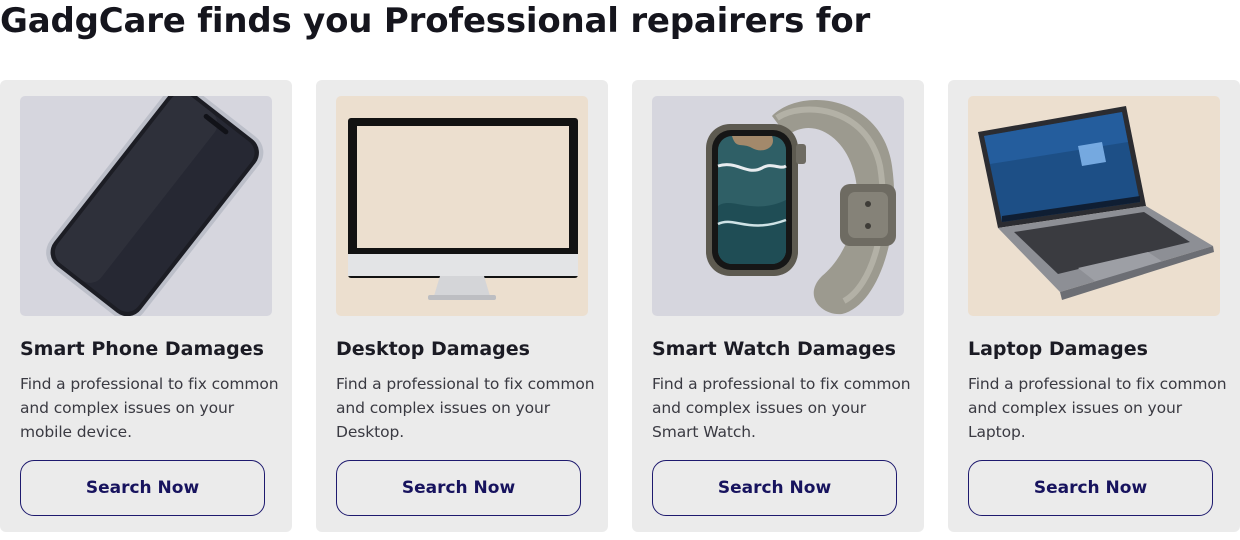  I want to click on laptop-image, so click(1094, 206).